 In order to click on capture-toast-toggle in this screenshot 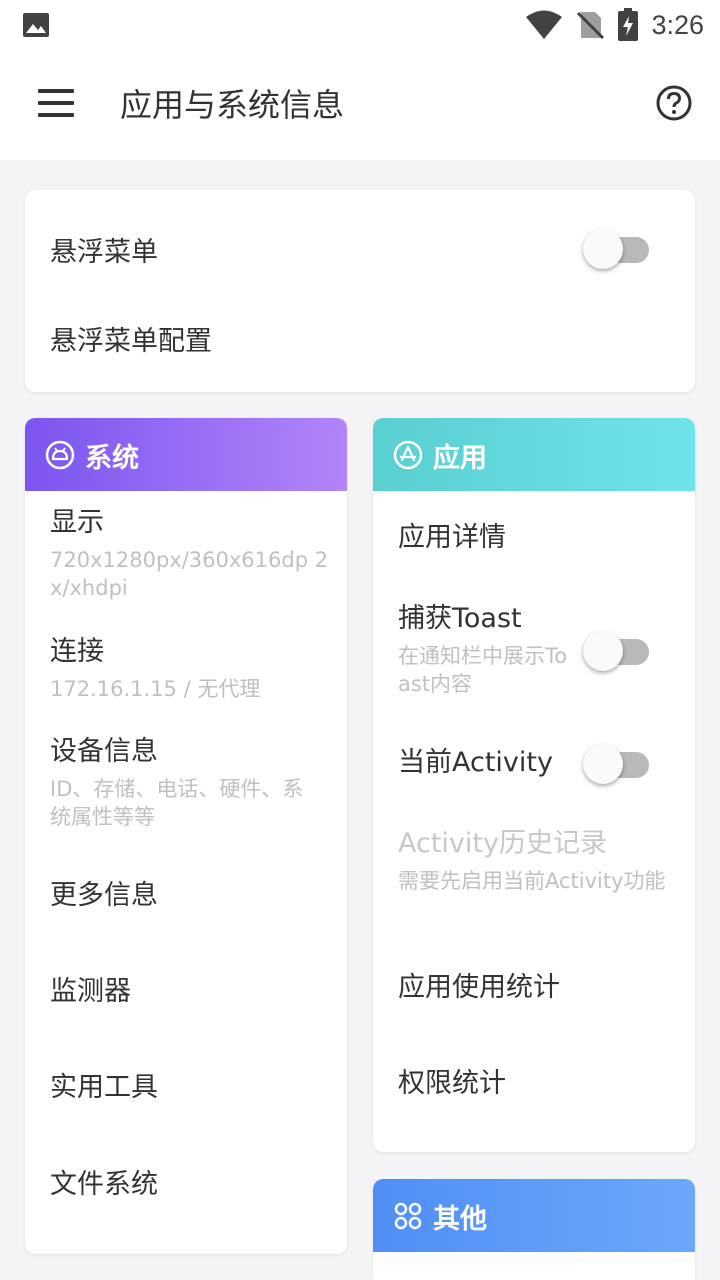, I will do `click(617, 651)`.